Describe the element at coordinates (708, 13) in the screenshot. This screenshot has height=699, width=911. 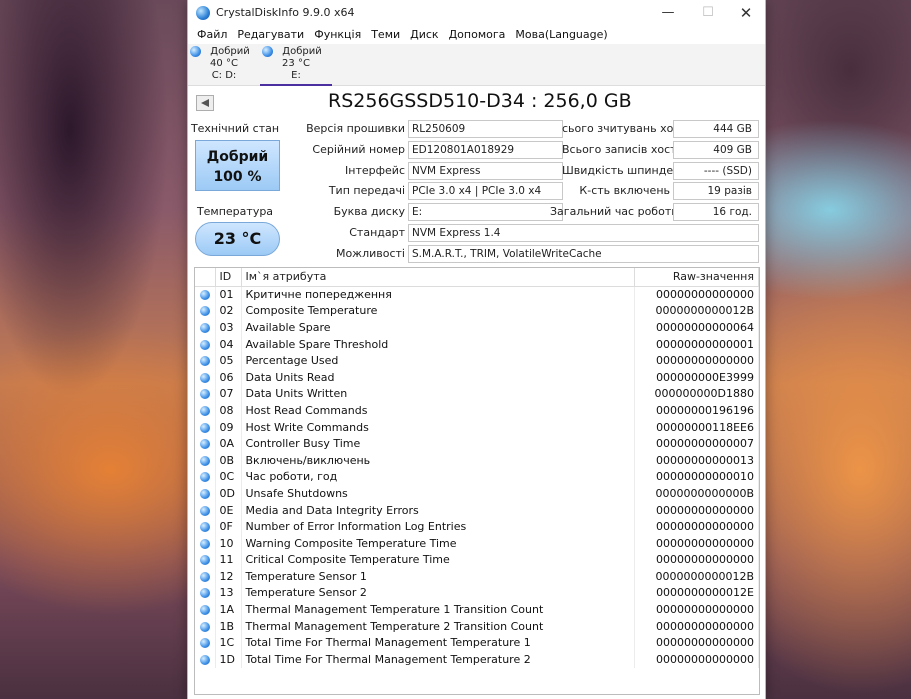
I see `maximize-button: ☐` at that location.